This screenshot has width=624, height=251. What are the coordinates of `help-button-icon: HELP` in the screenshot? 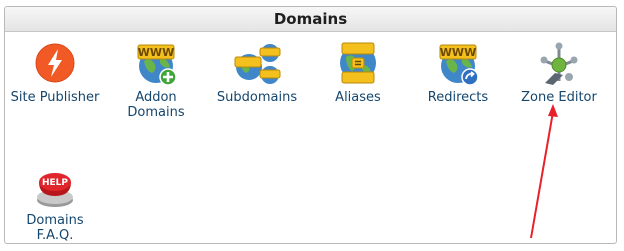 It's located at (55, 190).